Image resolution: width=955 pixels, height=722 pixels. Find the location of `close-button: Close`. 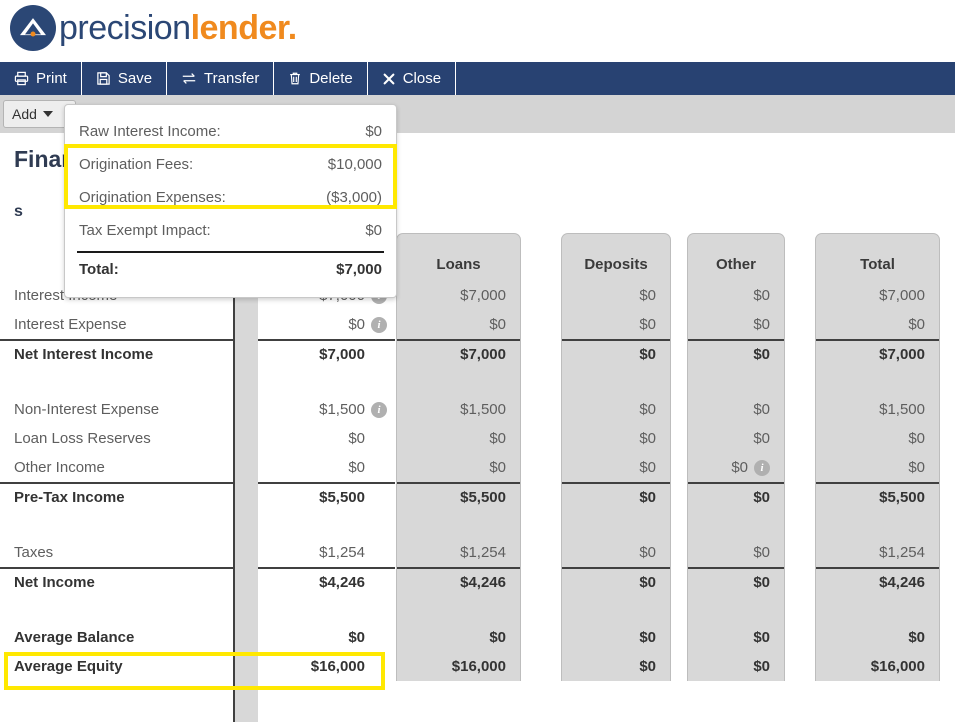

close-button: Close is located at coordinates (412, 78).